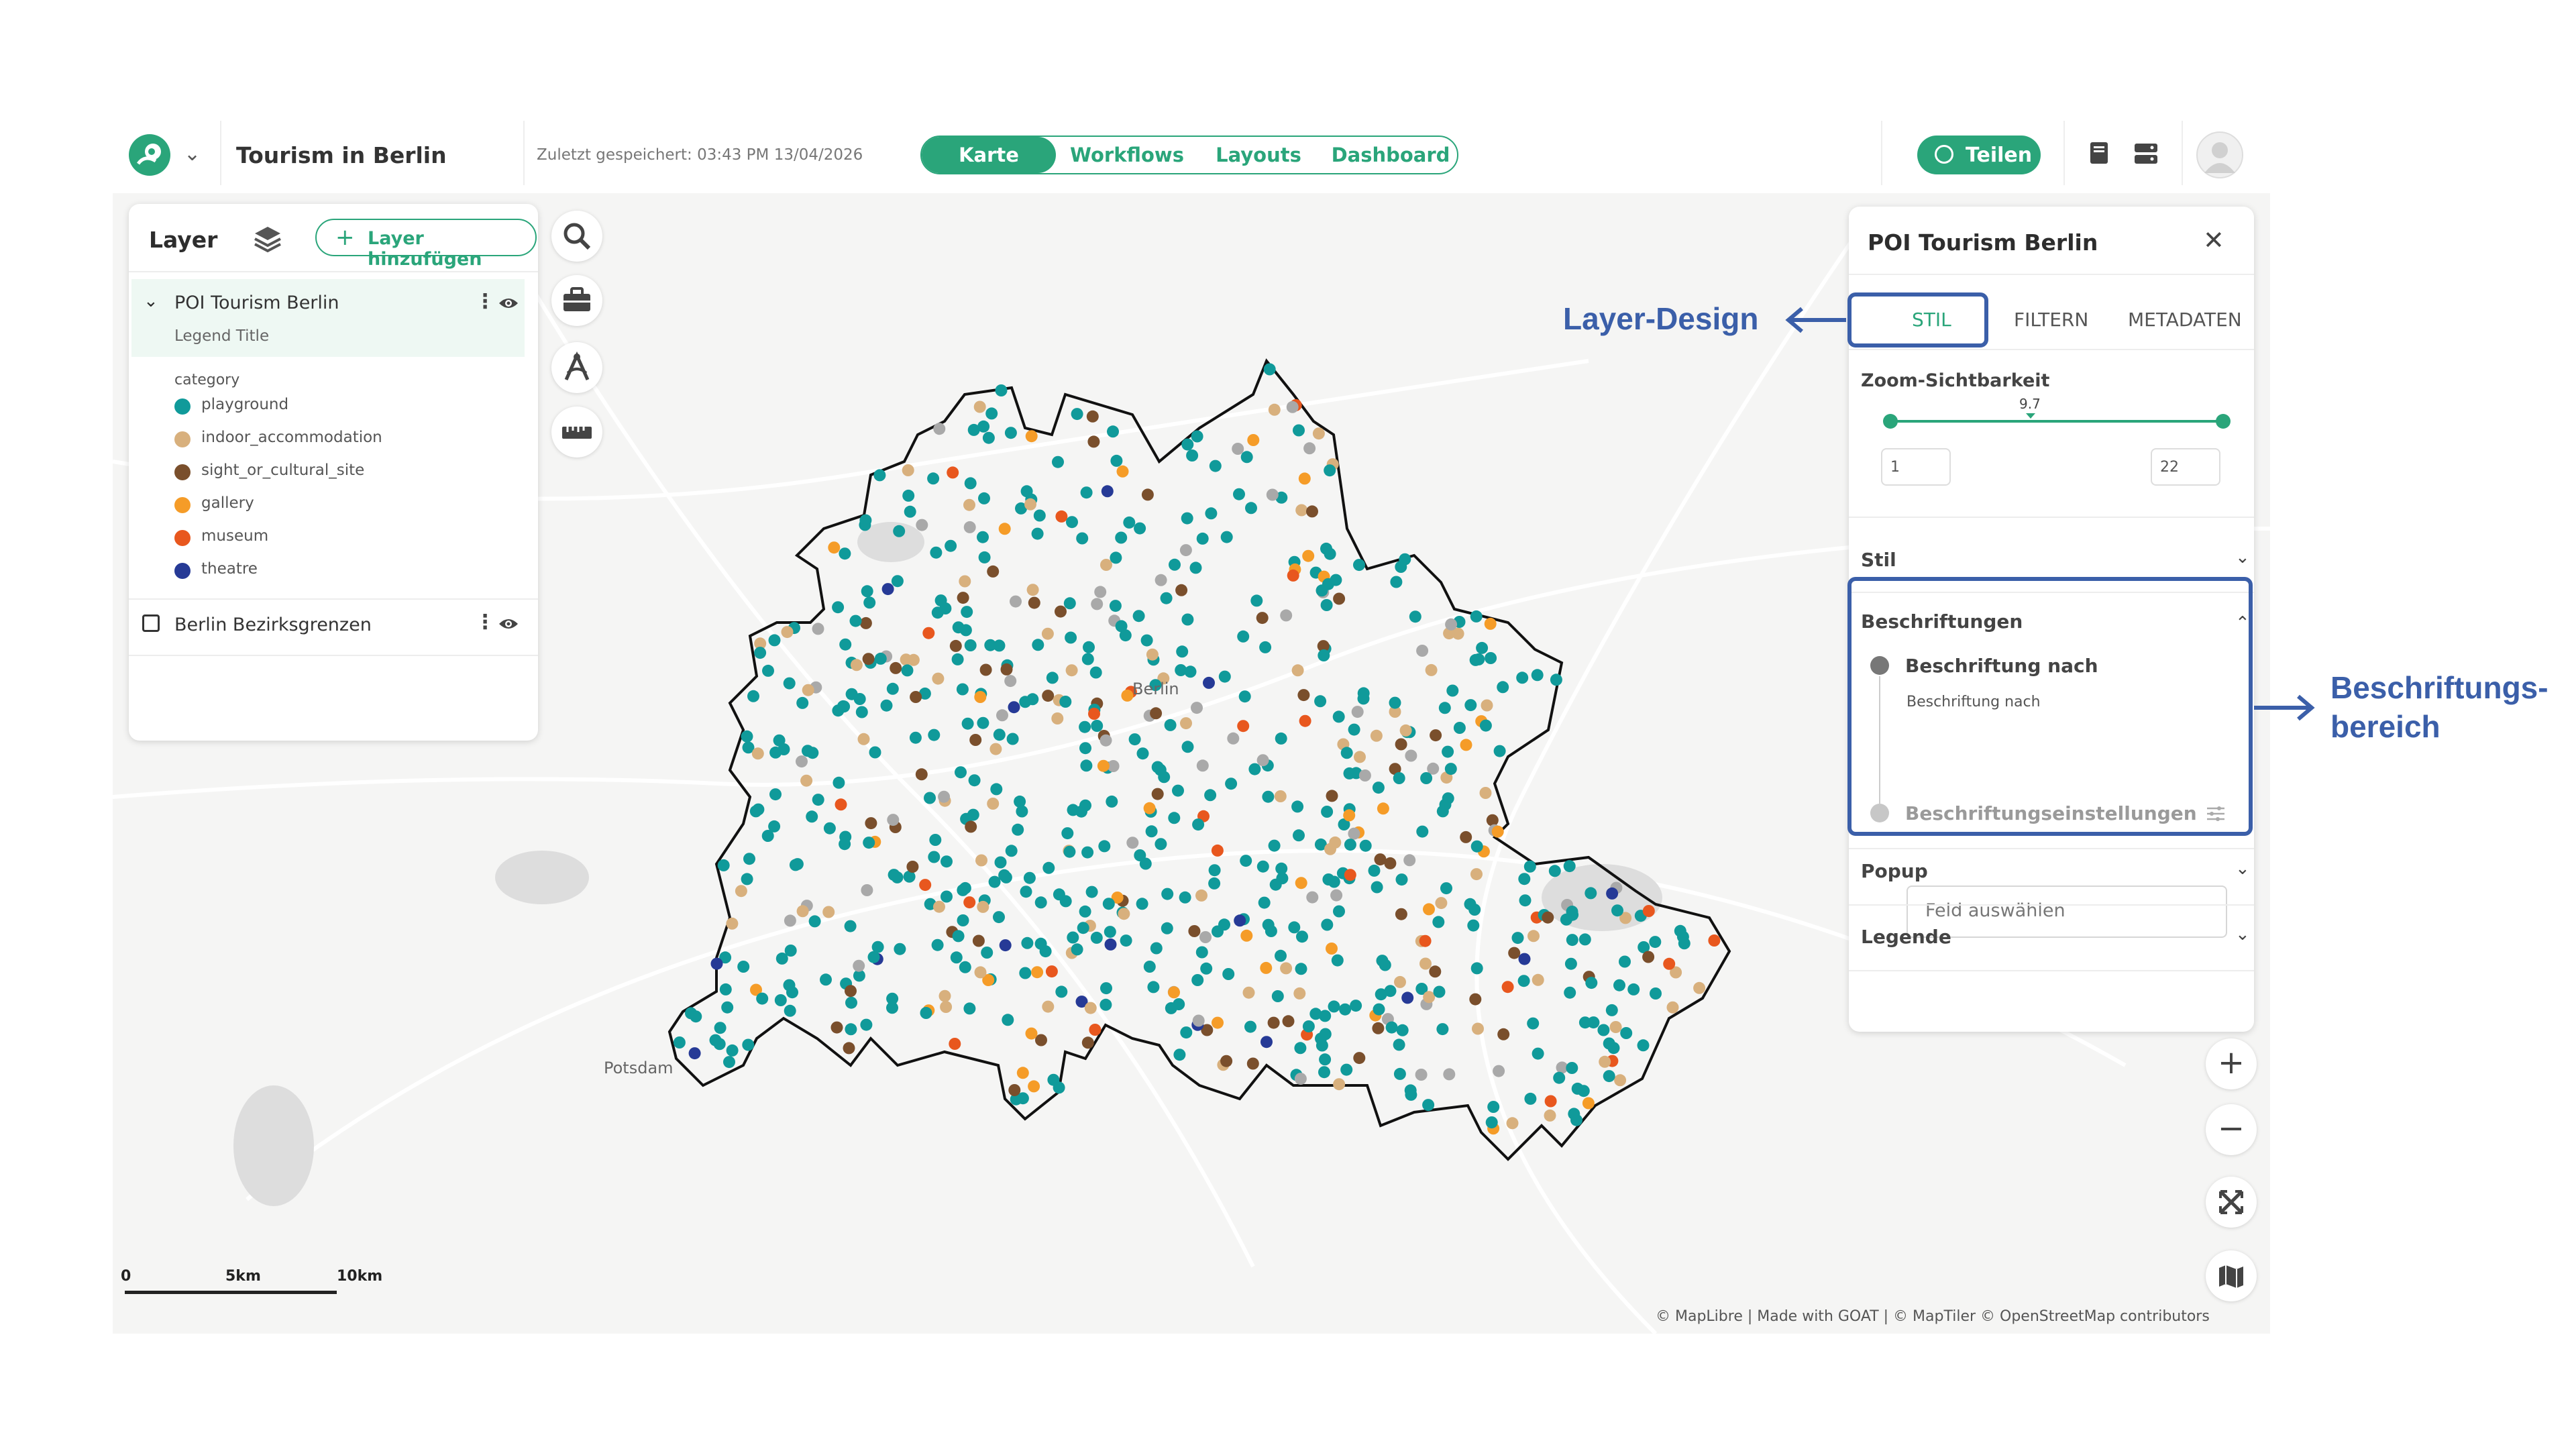  Describe the element at coordinates (508, 624) in the screenshot. I see `eye-icon` at that location.